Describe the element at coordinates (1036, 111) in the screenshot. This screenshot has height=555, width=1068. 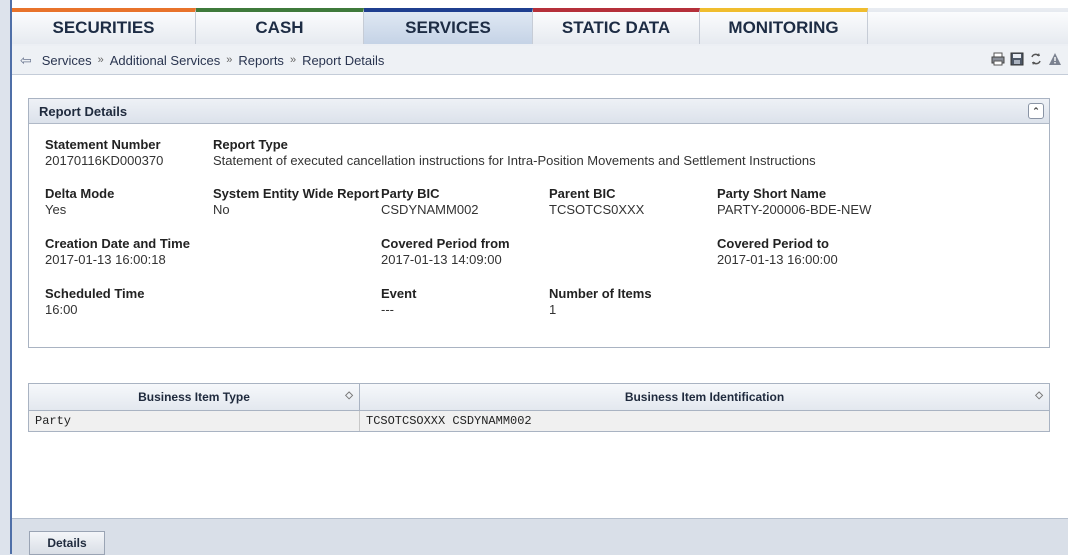
I see `collapse-icon: ⌃` at that location.